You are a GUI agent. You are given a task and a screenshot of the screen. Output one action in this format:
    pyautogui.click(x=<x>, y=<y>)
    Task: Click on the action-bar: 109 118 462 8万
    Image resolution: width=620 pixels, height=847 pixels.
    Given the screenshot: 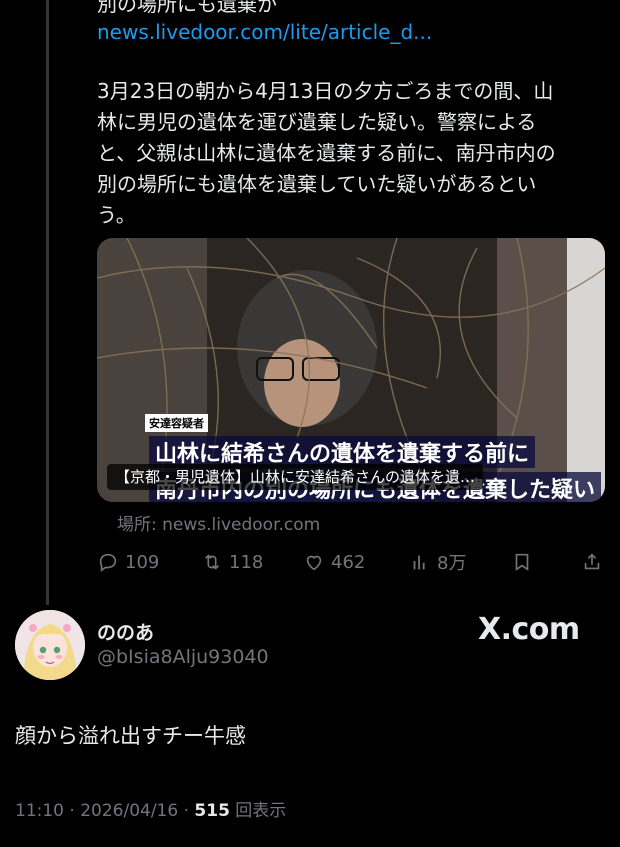 What is the action you would take?
    pyautogui.click(x=352, y=562)
    